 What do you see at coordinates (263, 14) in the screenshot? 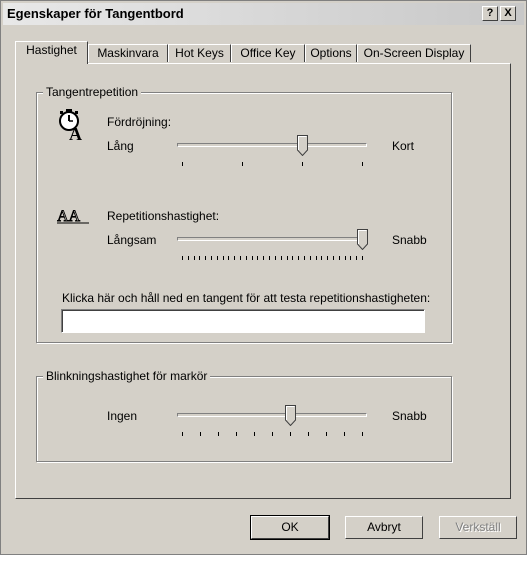
I see `title-bar: Egenskaper för Tangentbord ? X` at bounding box center [263, 14].